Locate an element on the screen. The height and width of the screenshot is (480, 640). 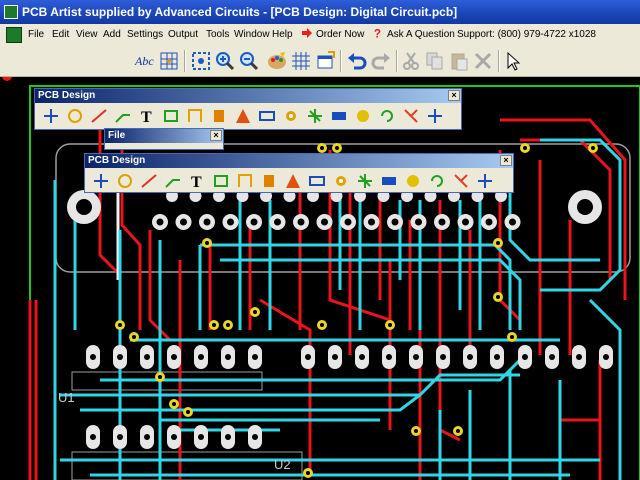
copy-icon is located at coordinates (435, 61).